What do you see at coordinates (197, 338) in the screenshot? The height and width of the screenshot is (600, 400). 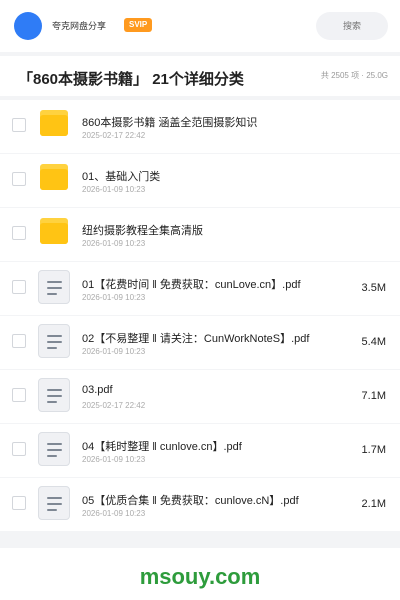 I see `file-name: 02【不易整理 ‖ 请关注：CunWorkNoteS】.pdf` at bounding box center [197, 338].